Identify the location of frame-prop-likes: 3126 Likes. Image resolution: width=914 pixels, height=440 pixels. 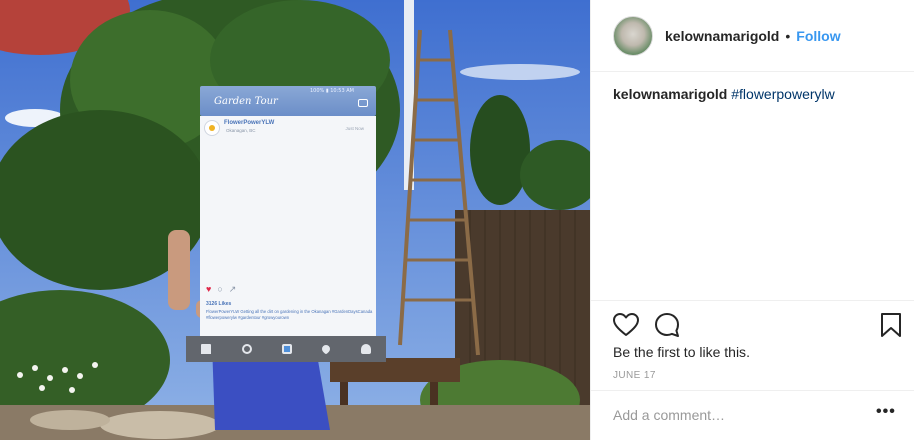
(219, 304).